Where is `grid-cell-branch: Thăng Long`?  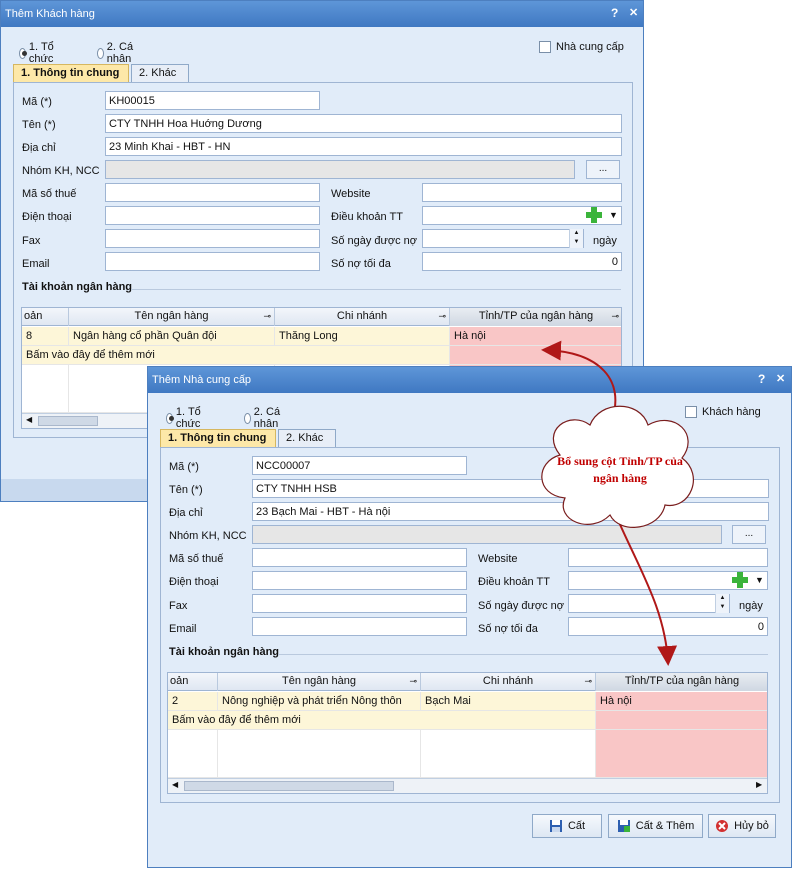 grid-cell-branch: Thăng Long is located at coordinates (362, 336).